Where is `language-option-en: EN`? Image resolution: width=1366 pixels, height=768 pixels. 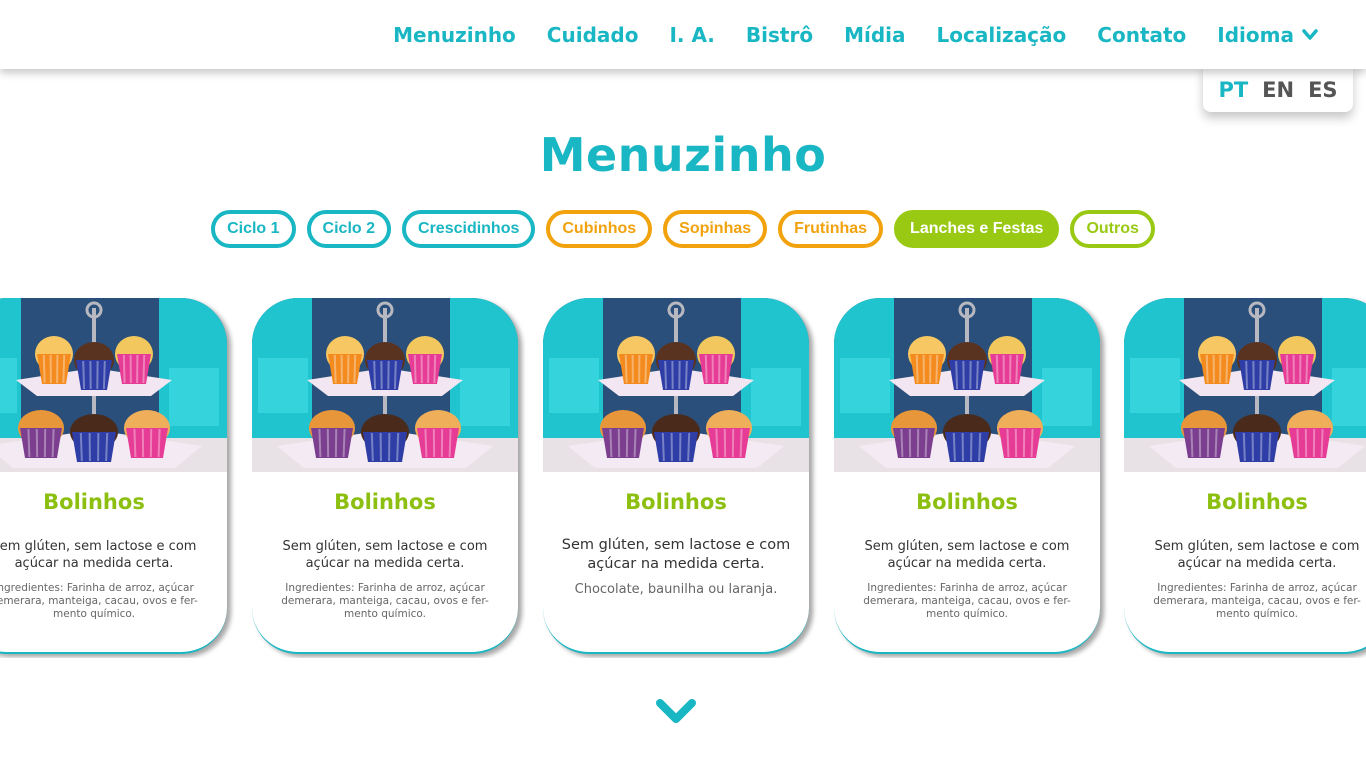 language-option-en: EN is located at coordinates (1278, 90).